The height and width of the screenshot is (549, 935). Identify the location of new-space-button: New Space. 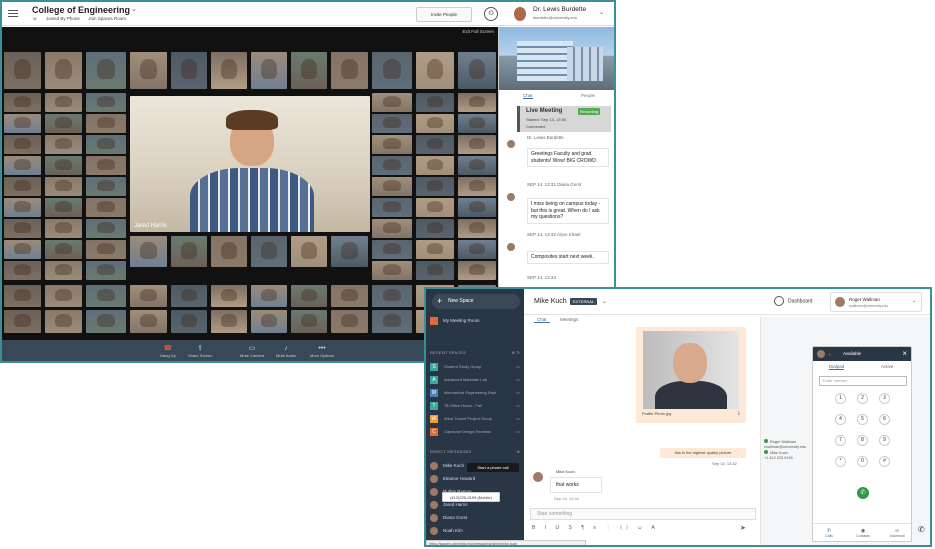
(476, 301).